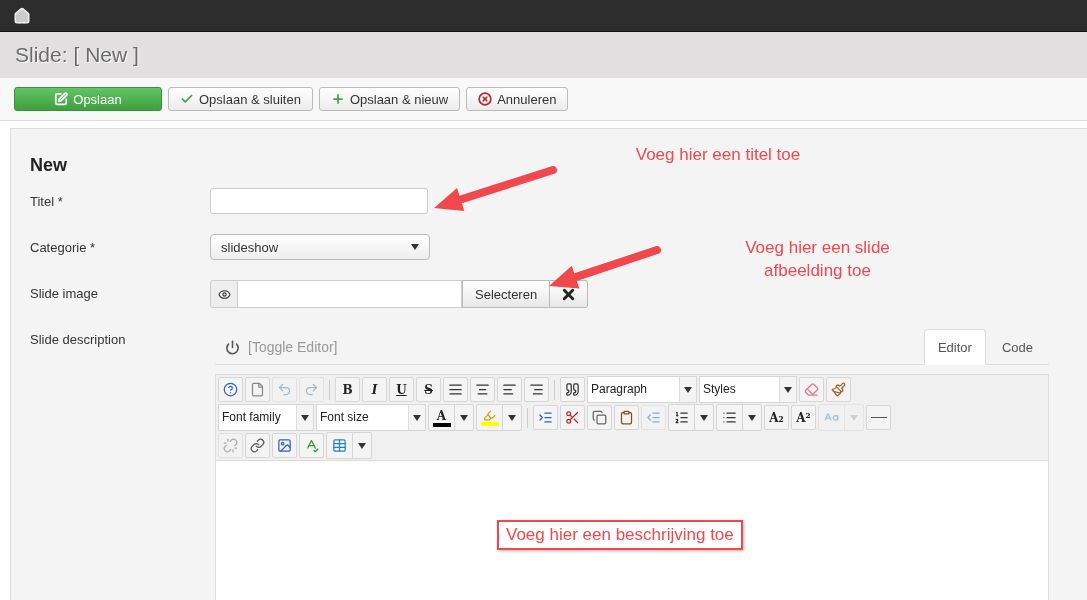  What do you see at coordinates (319, 201) in the screenshot?
I see `title-input` at bounding box center [319, 201].